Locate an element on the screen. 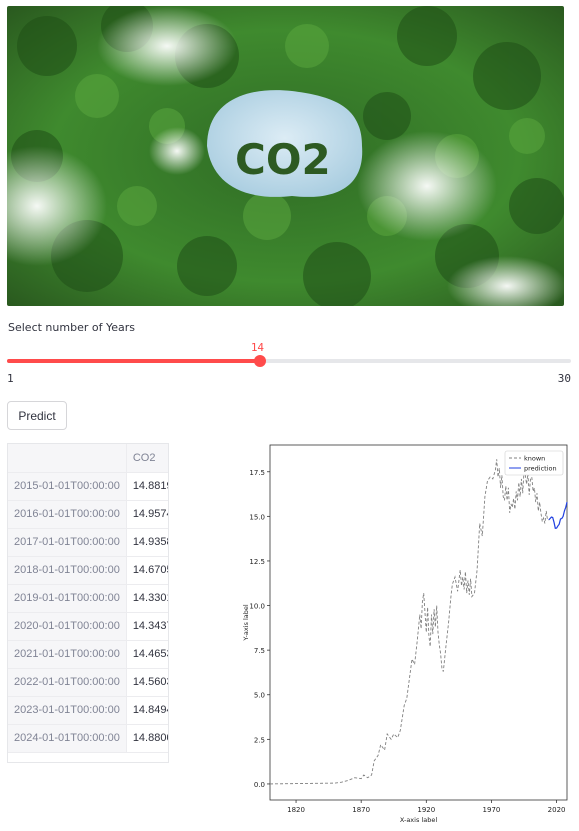 The width and height of the screenshot is (579, 831). years-slider-track is located at coordinates (289, 361).